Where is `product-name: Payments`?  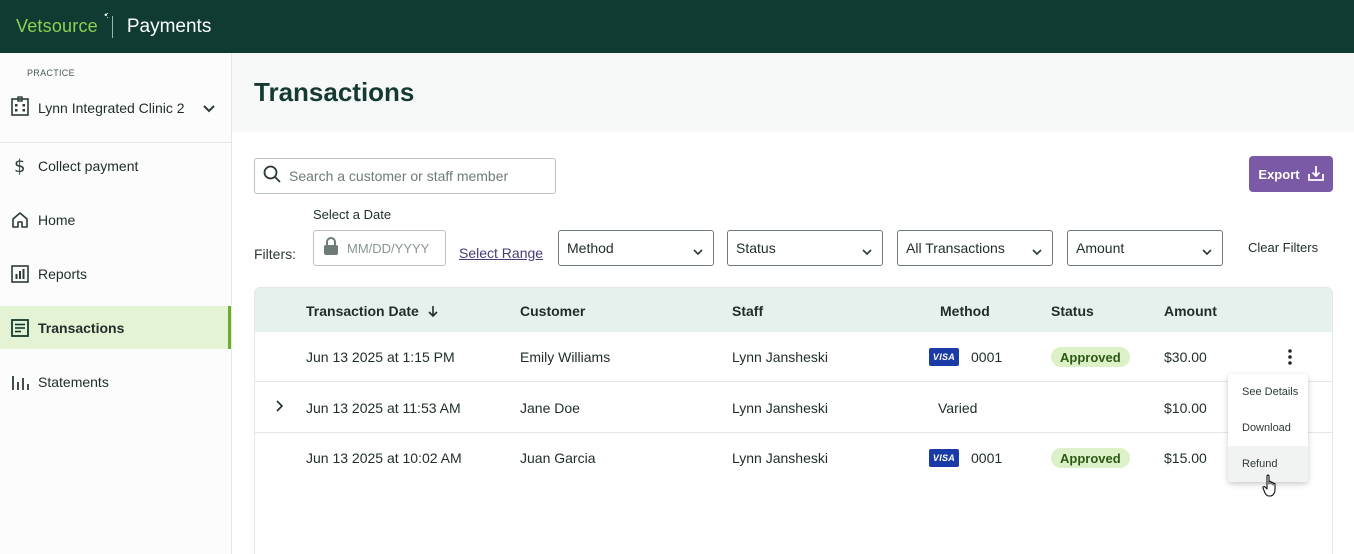 product-name: Payments is located at coordinates (169, 26).